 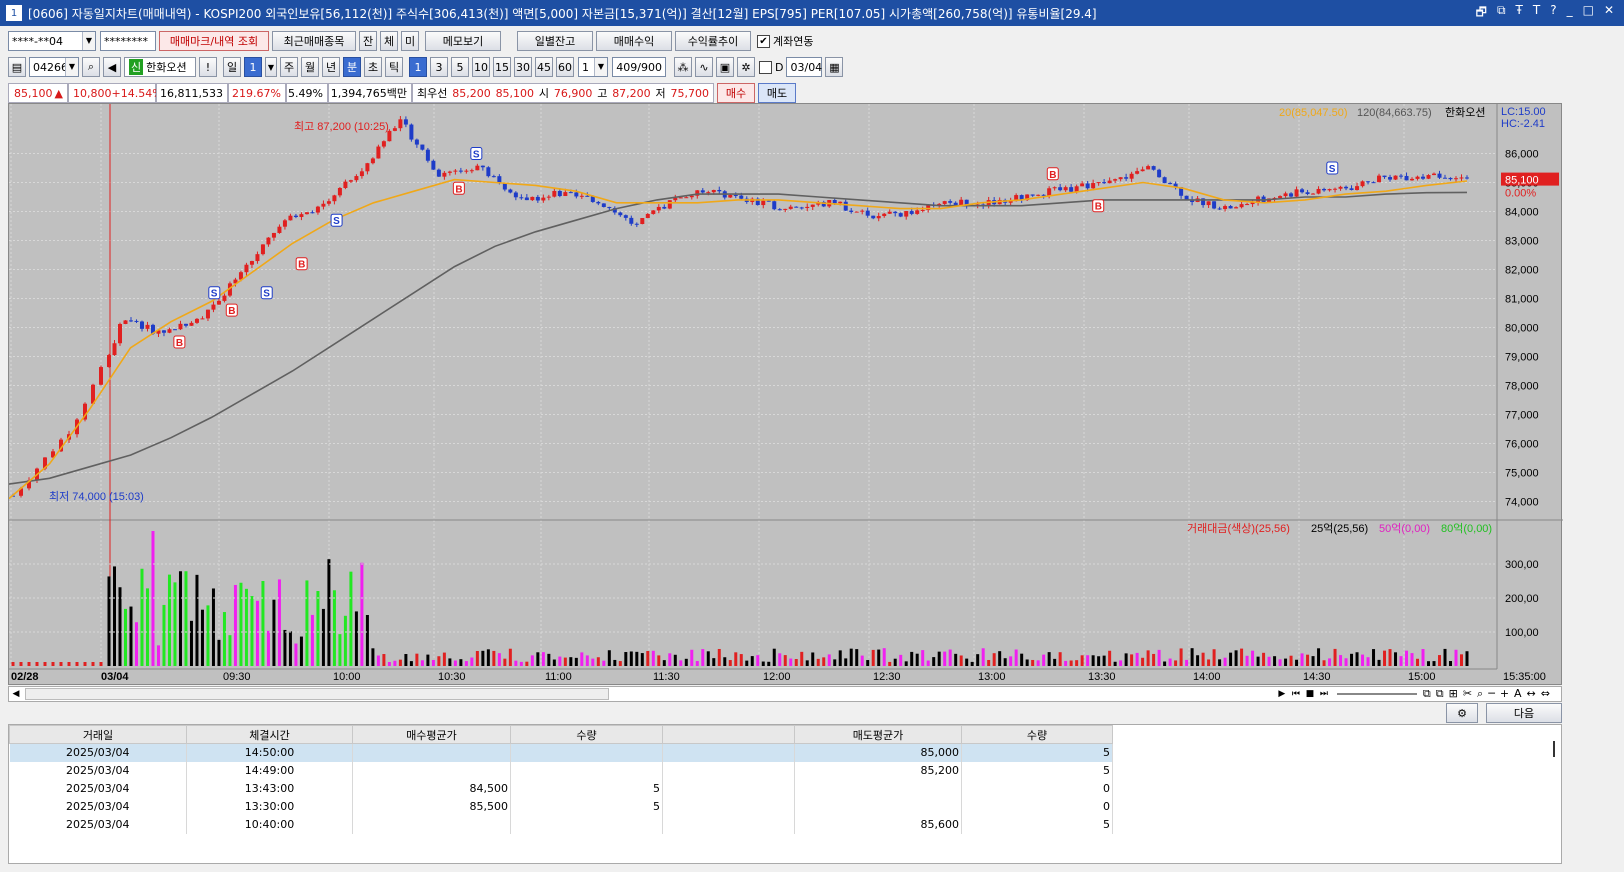 What do you see at coordinates (1462, 713) in the screenshot?
I see `settings-icon: ⚙` at bounding box center [1462, 713].